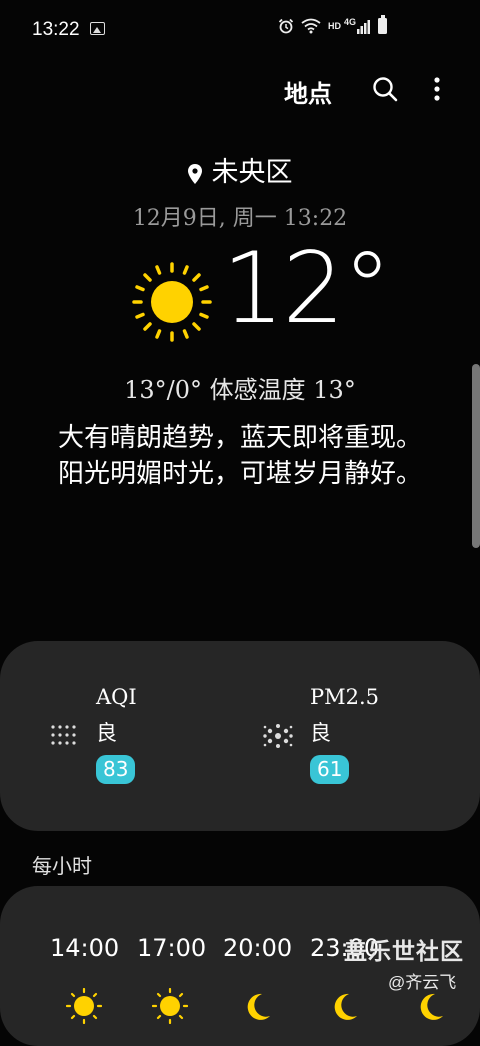 This screenshot has height=1046, width=480. I want to click on wifi-icon, so click(311, 26).